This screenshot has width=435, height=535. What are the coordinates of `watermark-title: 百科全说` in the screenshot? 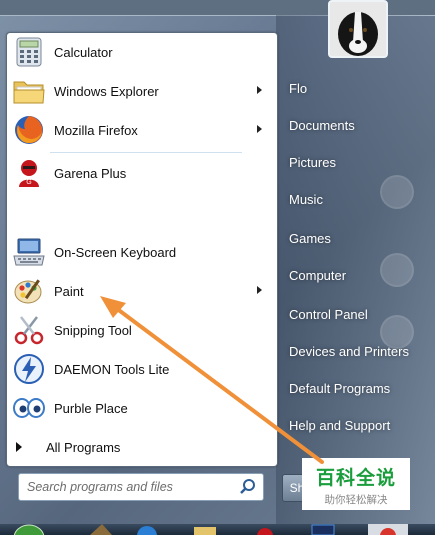 It's located at (355, 478).